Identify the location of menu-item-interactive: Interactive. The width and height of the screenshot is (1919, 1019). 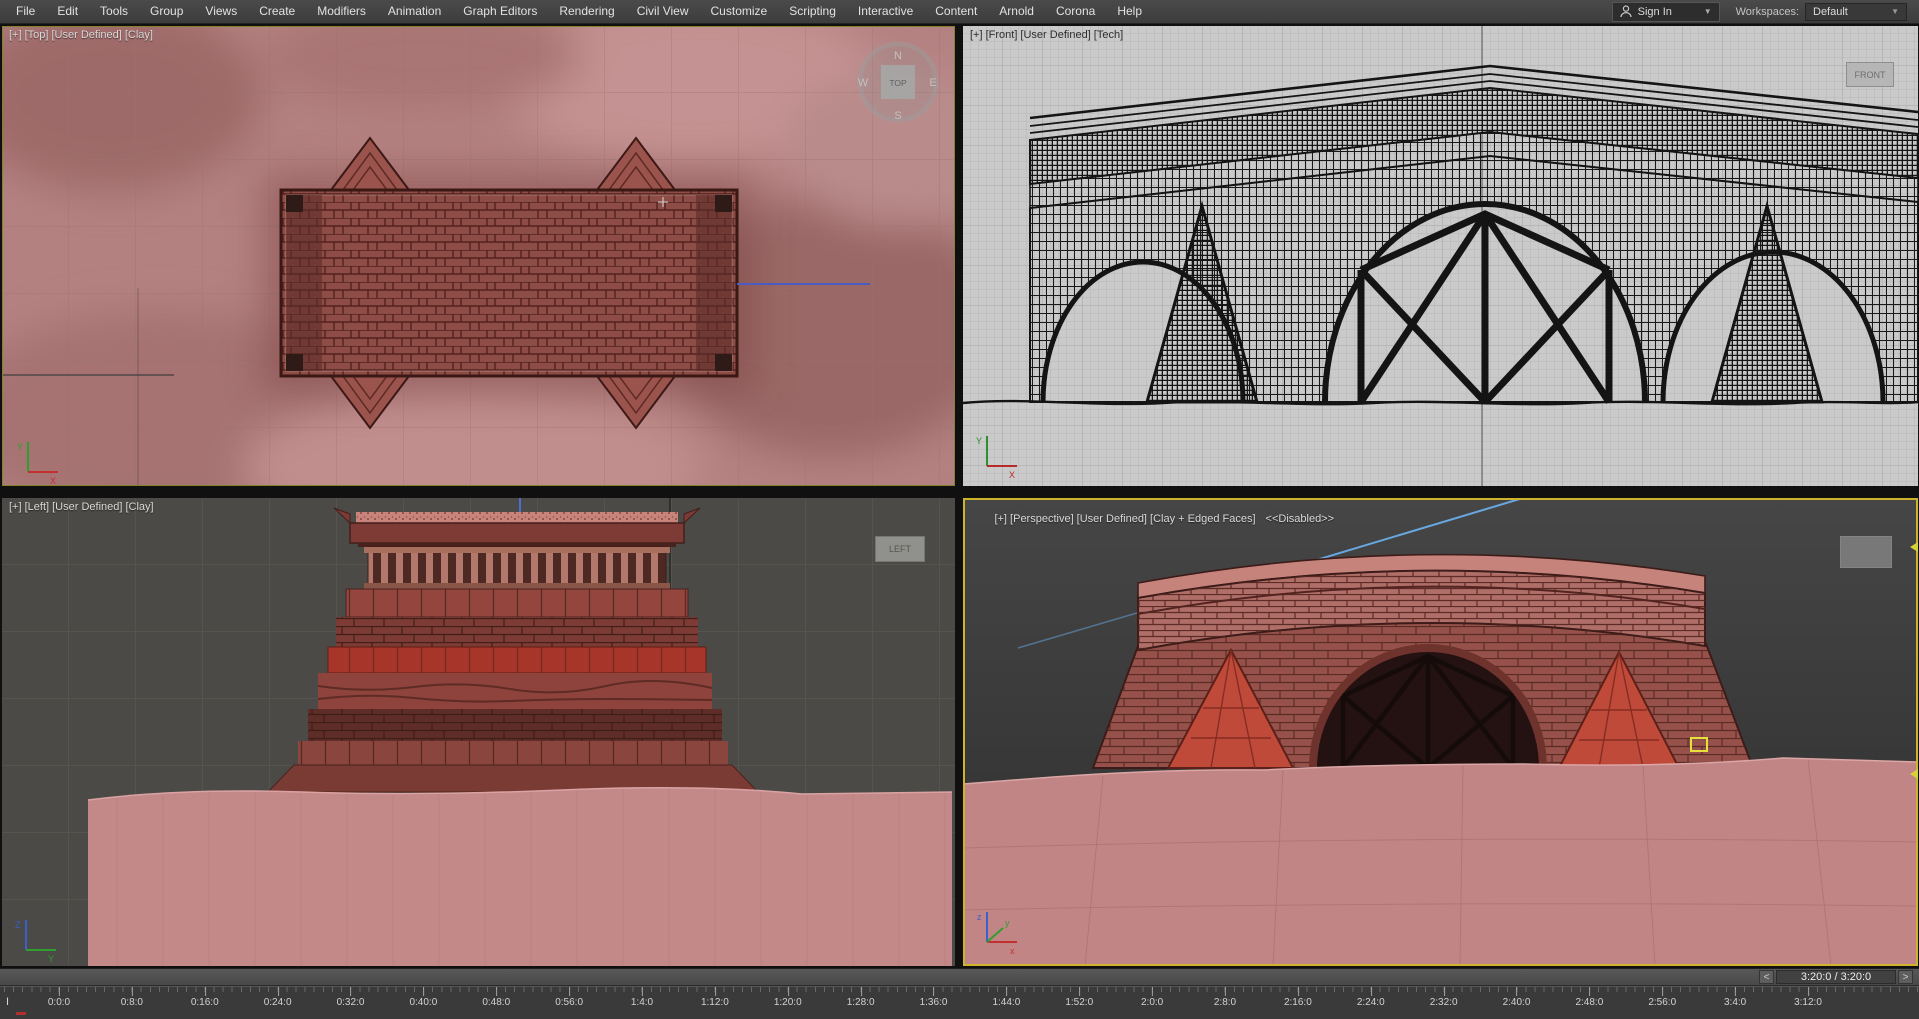
(885, 11).